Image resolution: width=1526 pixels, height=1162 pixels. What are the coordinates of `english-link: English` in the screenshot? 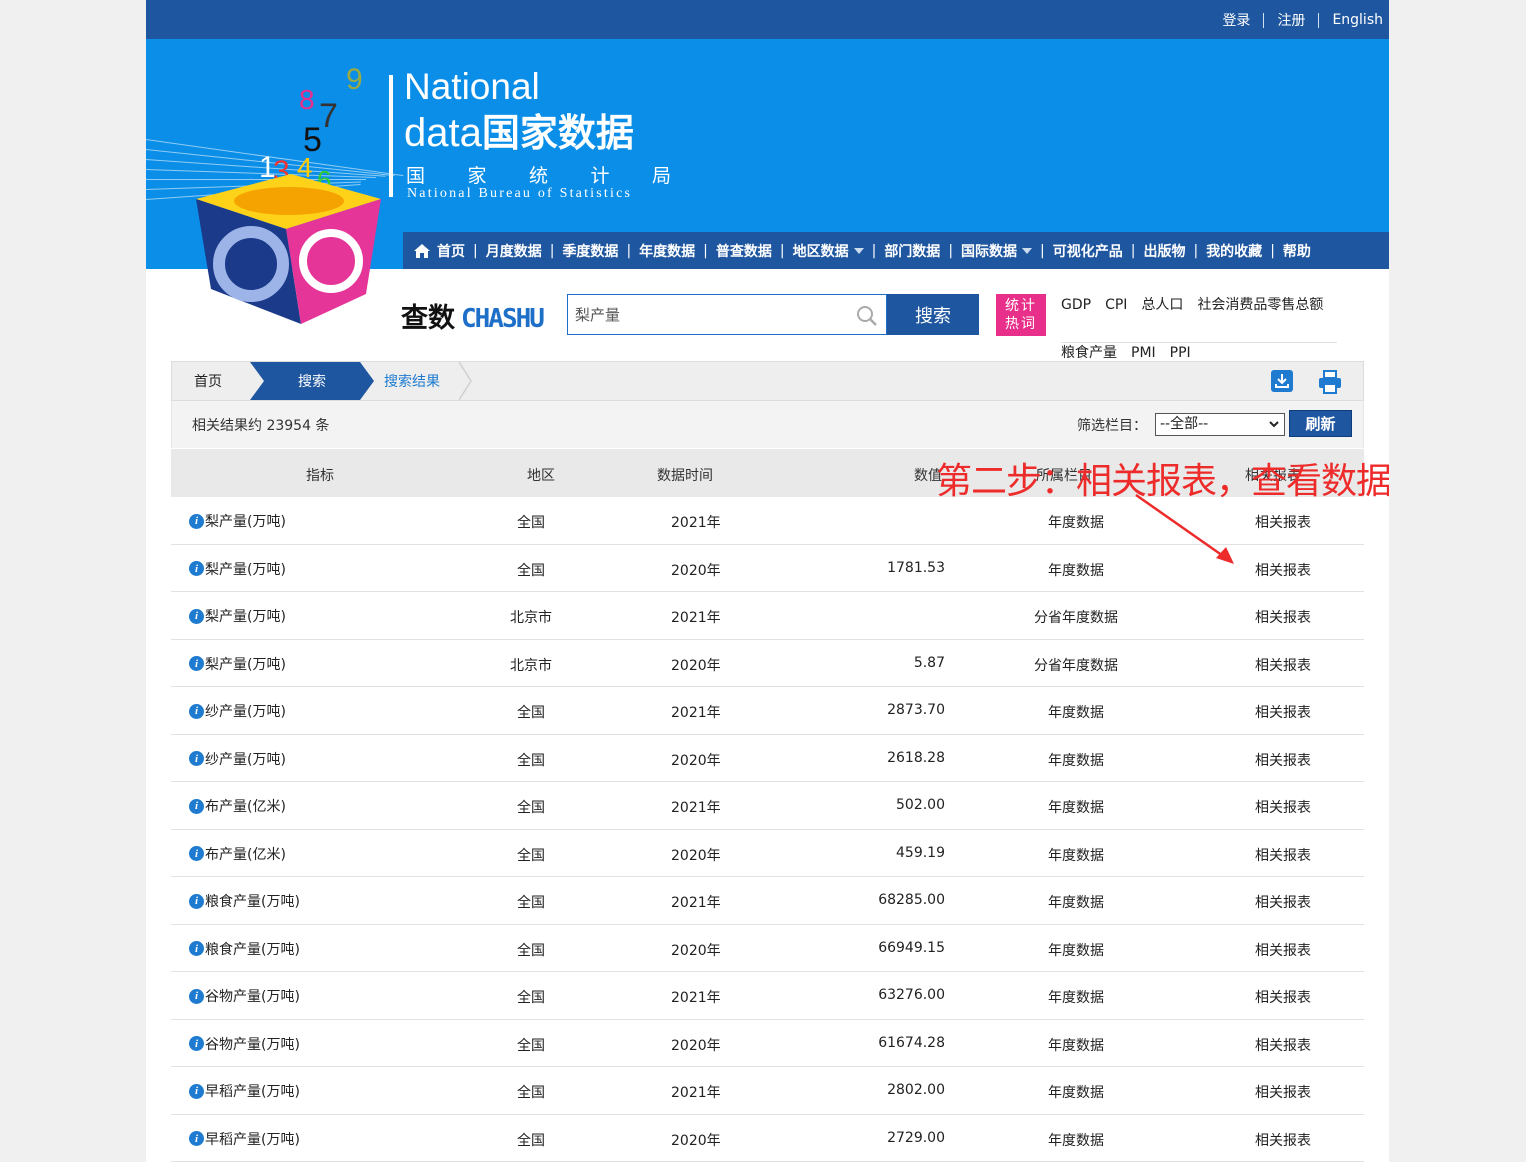 It's located at (1357, 20).